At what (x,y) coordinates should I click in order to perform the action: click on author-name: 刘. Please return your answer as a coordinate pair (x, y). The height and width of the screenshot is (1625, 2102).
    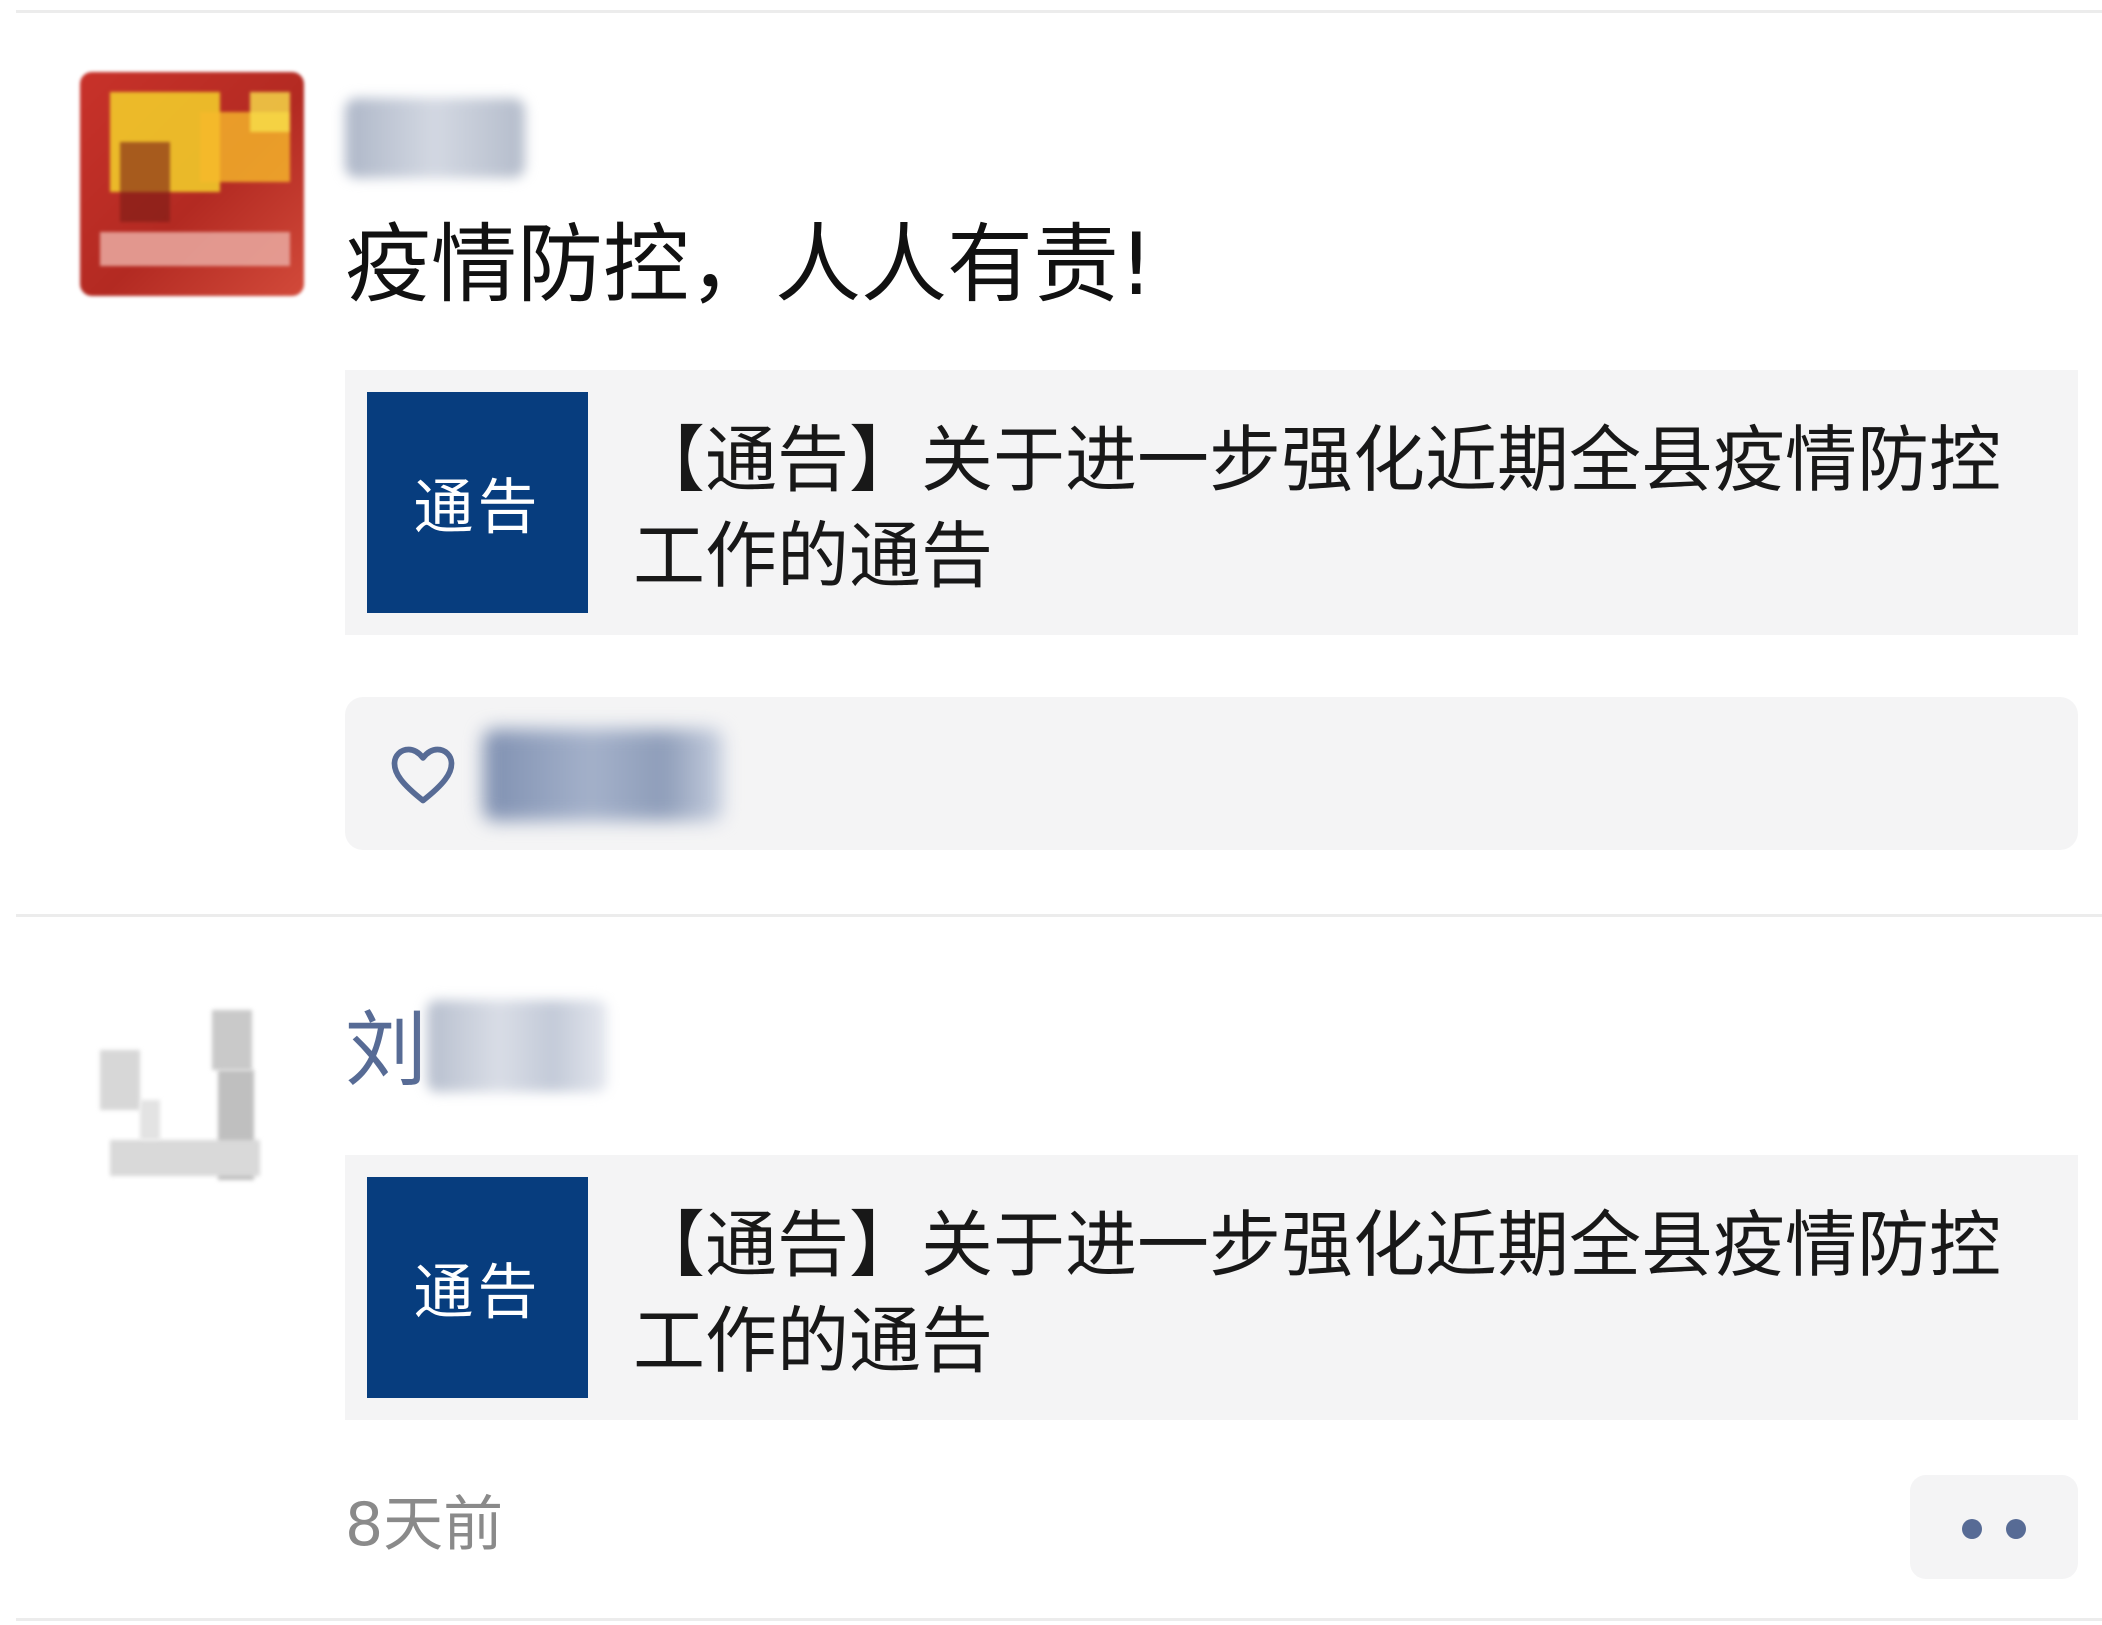
    Looking at the image, I should click on (476, 1046).